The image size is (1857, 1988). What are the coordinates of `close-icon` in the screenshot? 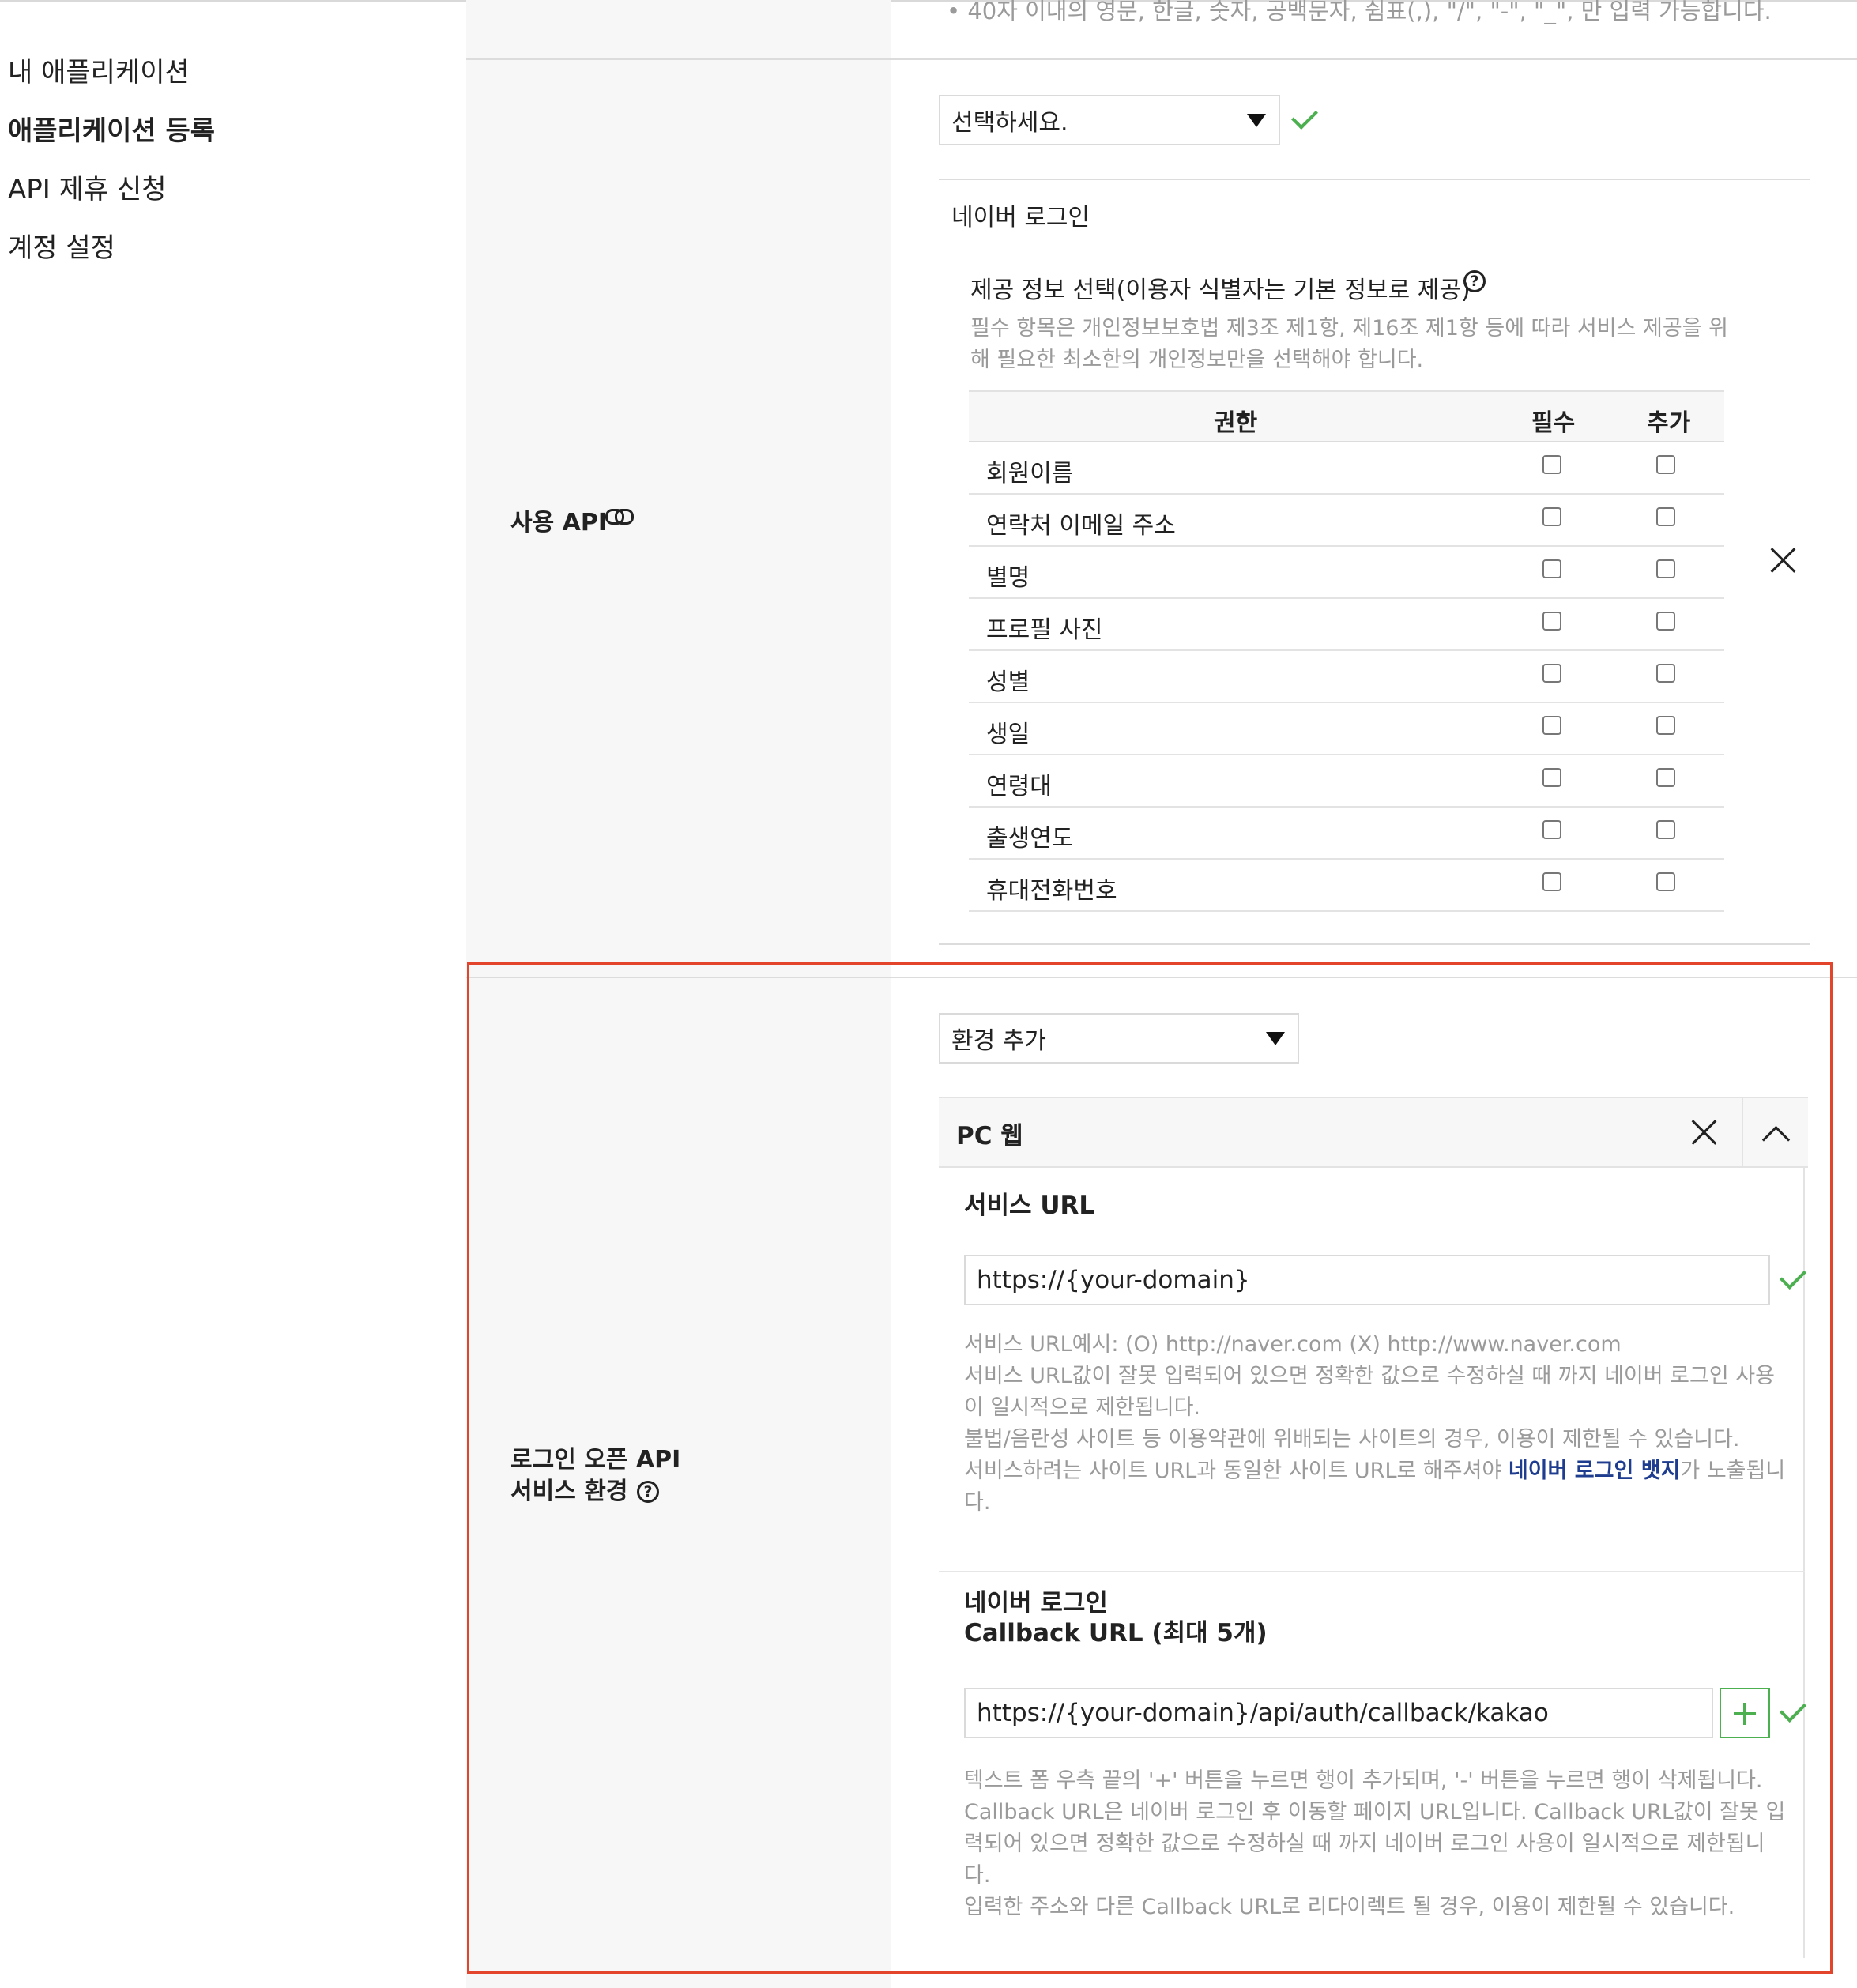 It's located at (1783, 560).